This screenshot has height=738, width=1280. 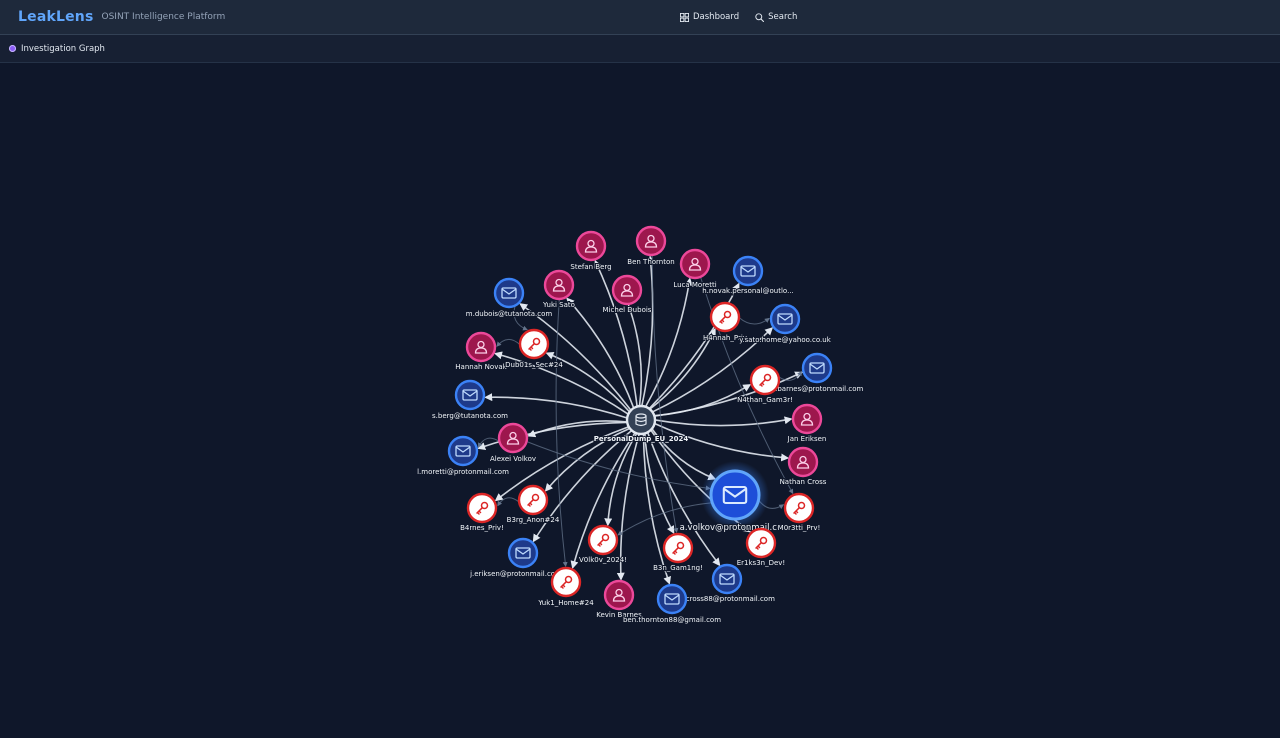 What do you see at coordinates (760, 17) in the screenshot?
I see `search-icon` at bounding box center [760, 17].